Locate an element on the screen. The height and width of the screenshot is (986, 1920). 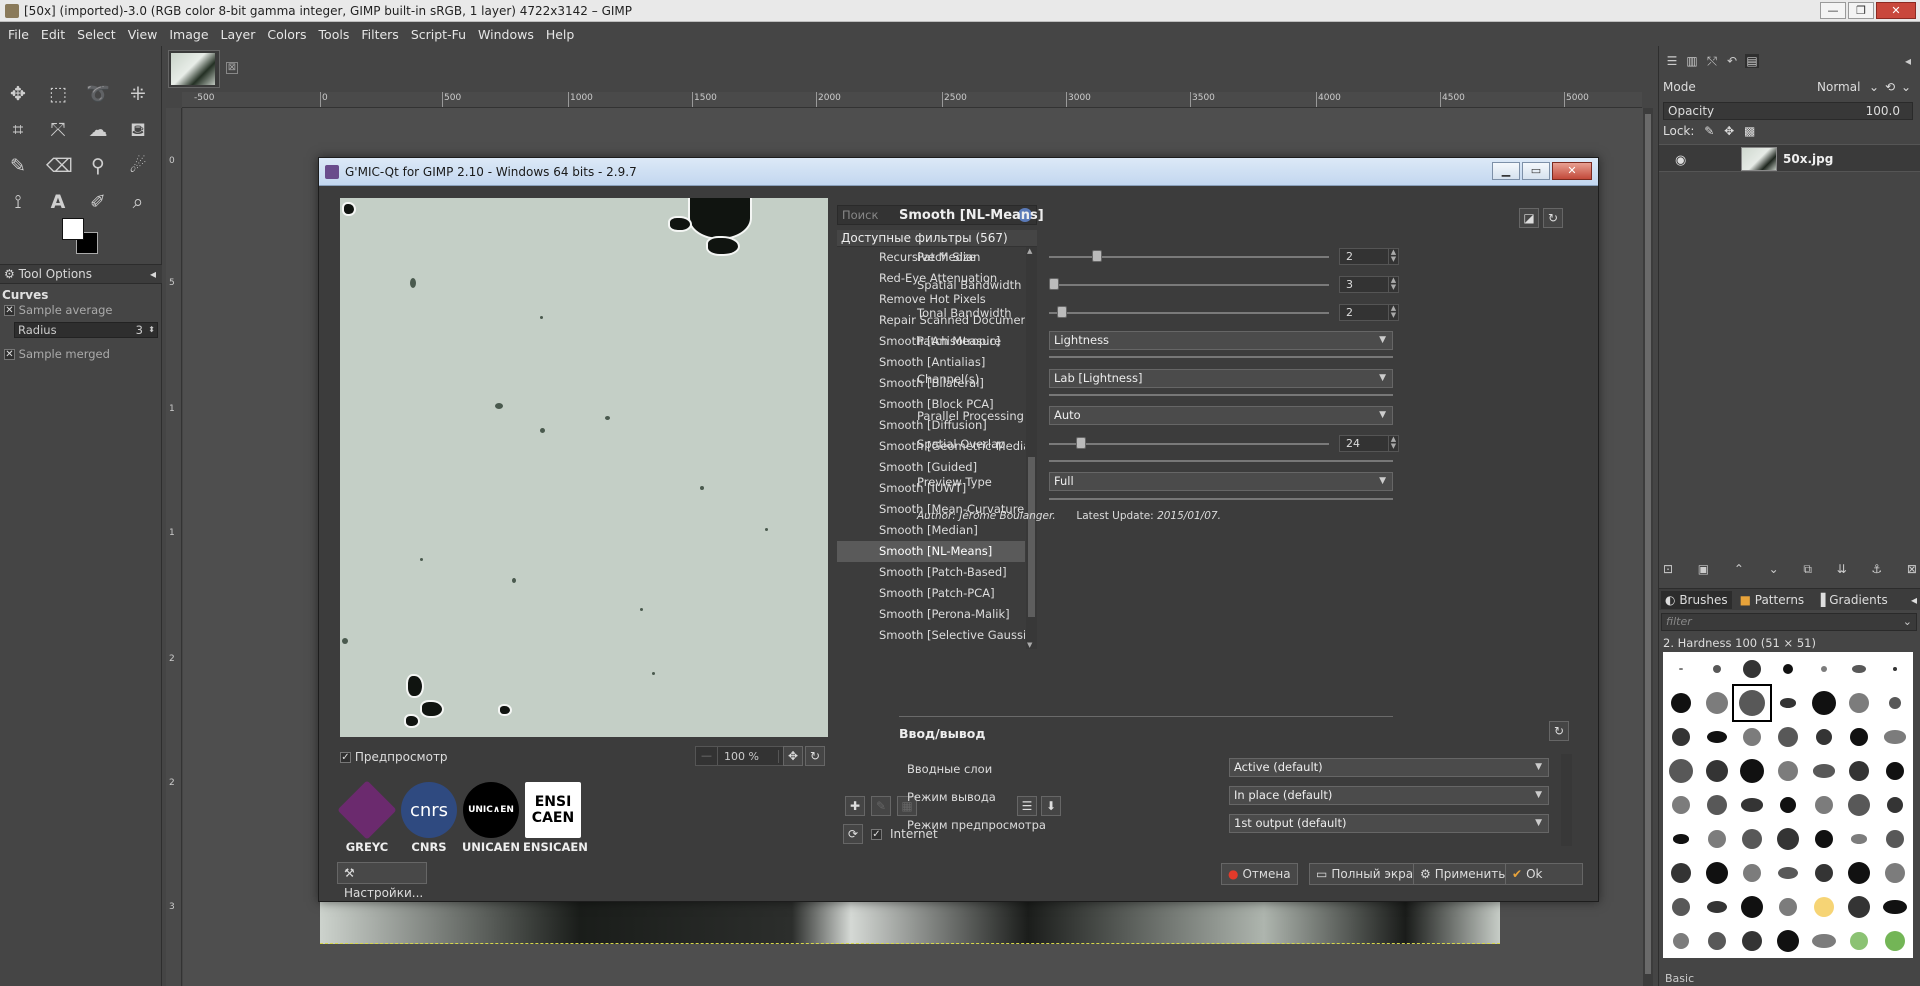
gmic-maximize-button: ▭ is located at coordinates (1536, 171).